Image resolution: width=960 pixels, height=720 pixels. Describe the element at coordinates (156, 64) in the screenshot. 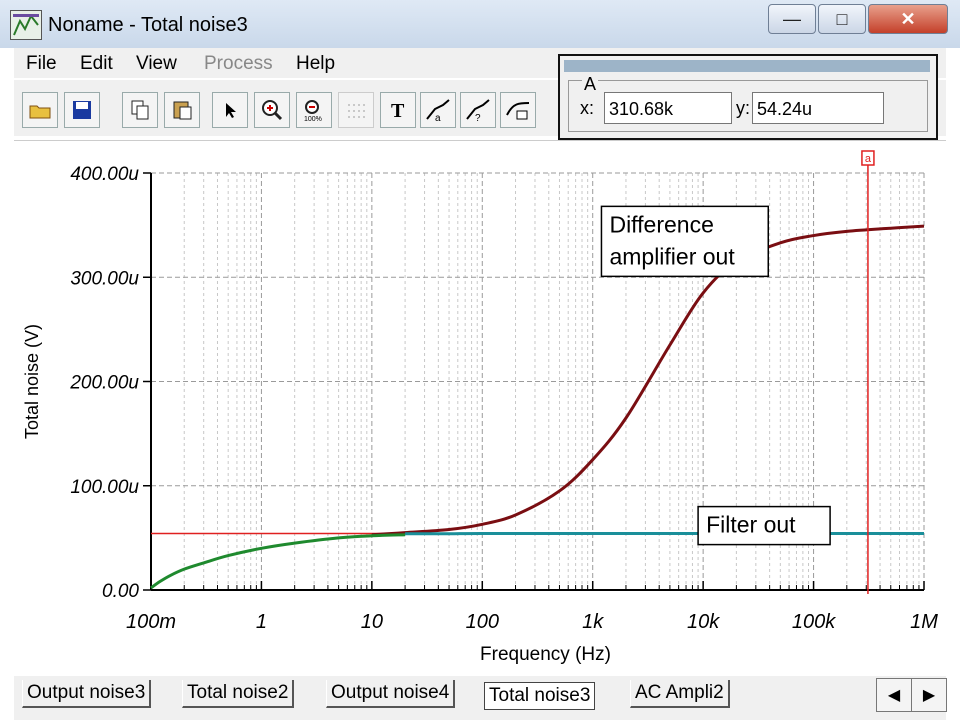

I see `menu-view: View` at that location.